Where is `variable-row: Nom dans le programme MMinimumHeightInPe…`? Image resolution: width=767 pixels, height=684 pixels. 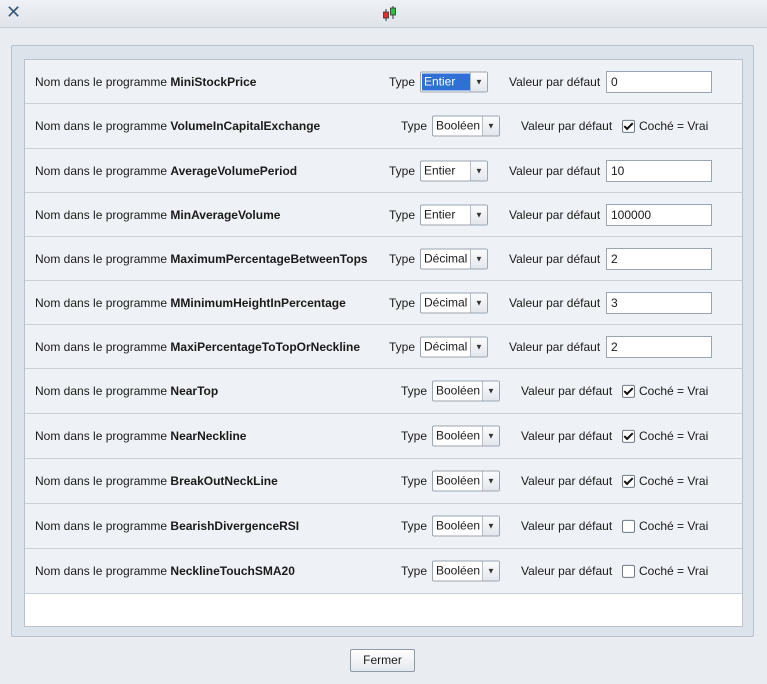 variable-row: Nom dans le programme MMinimumHeightInPe… is located at coordinates (383, 303).